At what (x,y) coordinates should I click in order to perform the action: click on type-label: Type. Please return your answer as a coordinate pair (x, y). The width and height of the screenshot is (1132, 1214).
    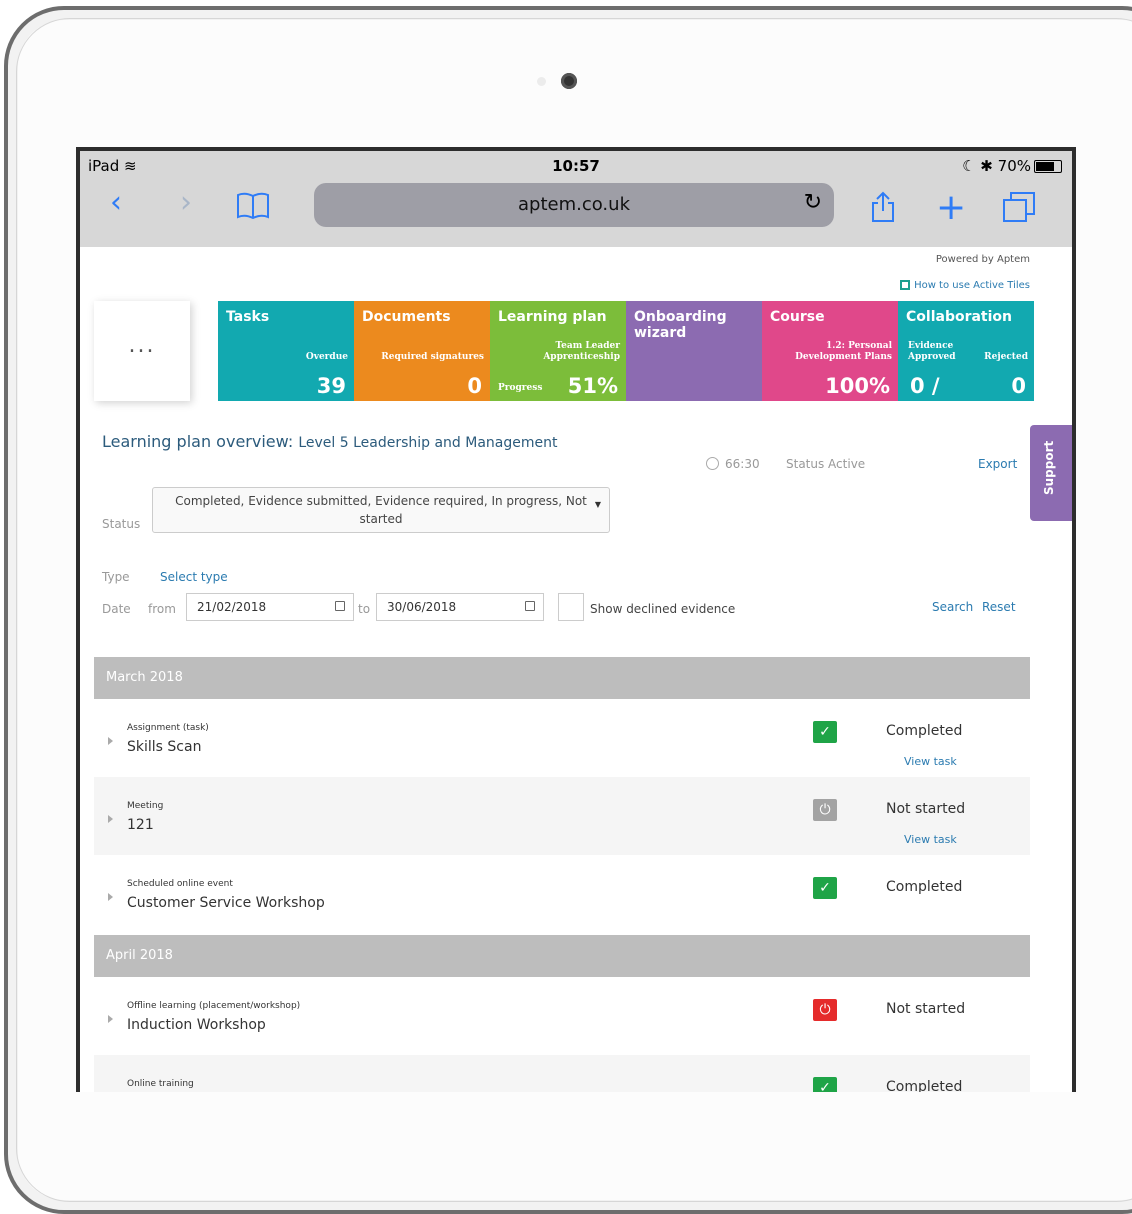
    Looking at the image, I should click on (116, 577).